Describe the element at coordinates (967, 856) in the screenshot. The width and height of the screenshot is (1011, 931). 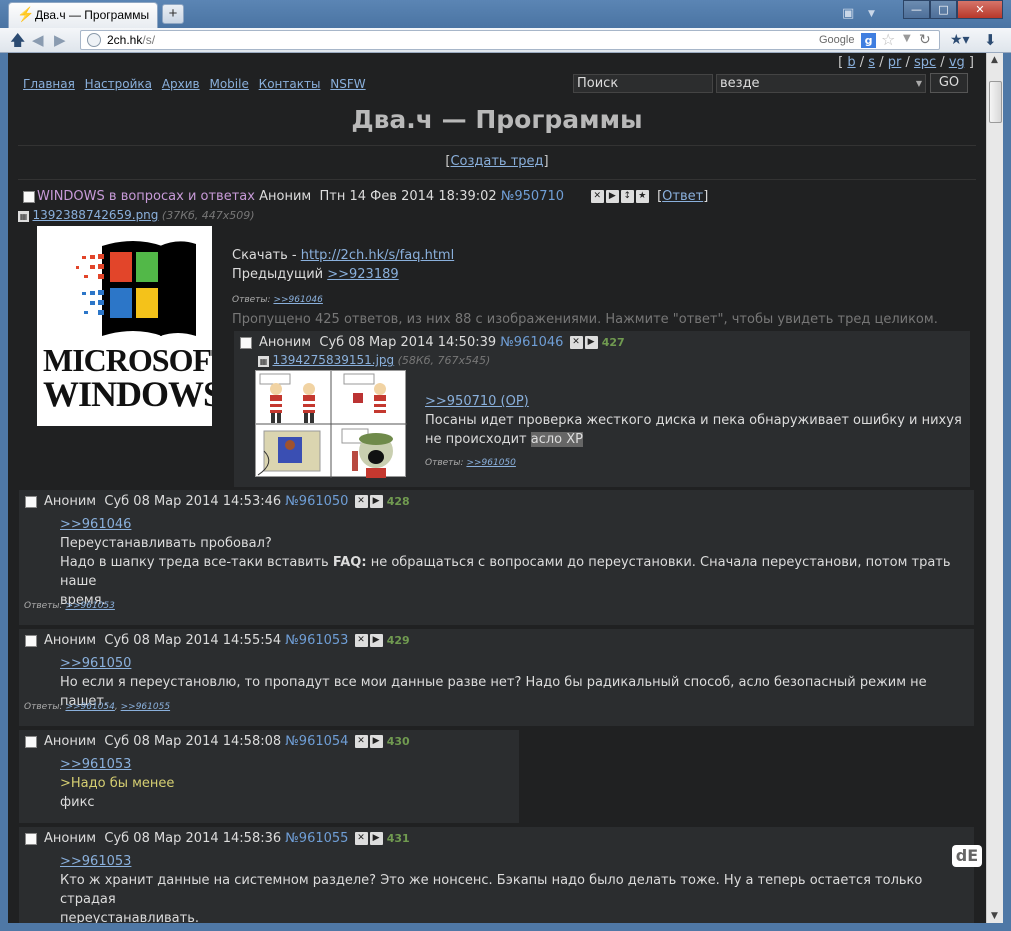
I see `addon-badge-icon: dE` at that location.